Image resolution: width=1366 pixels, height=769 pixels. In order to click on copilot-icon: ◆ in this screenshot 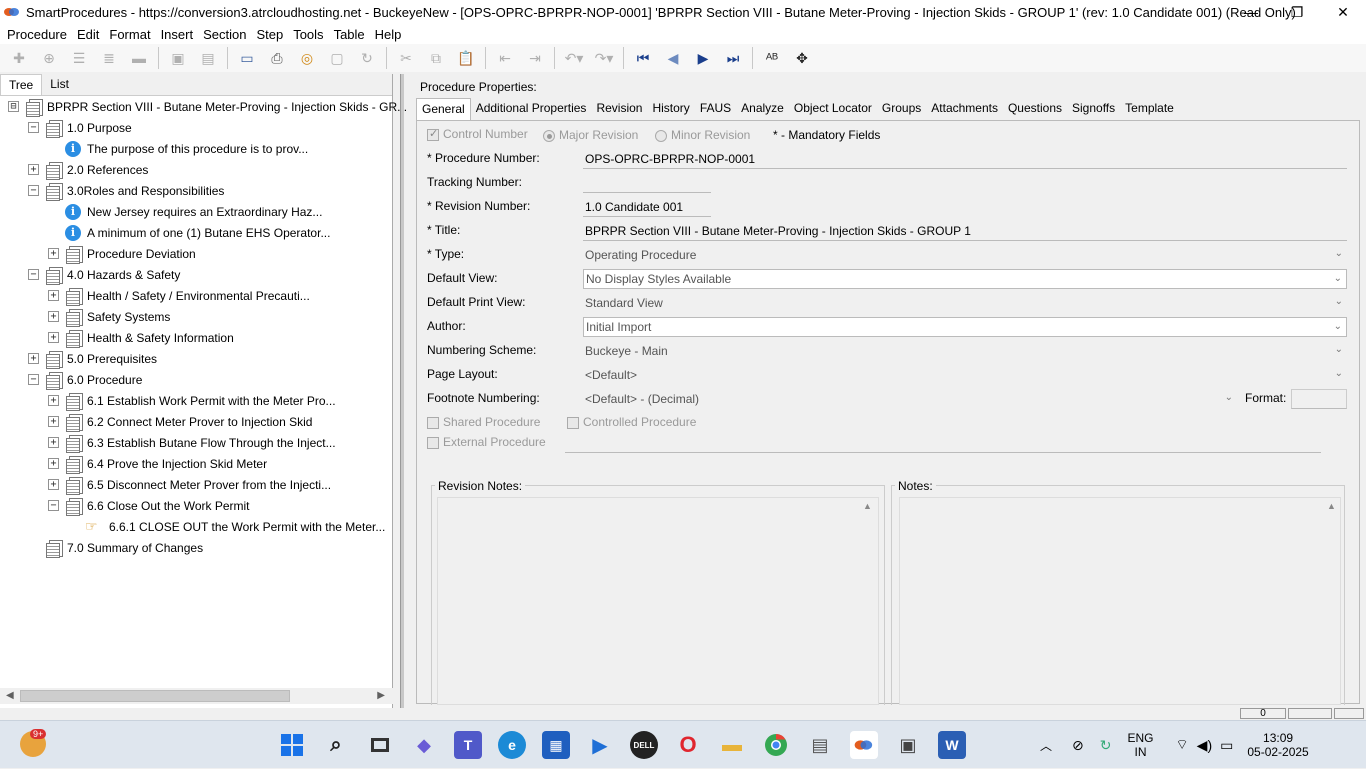, I will do `click(424, 745)`.